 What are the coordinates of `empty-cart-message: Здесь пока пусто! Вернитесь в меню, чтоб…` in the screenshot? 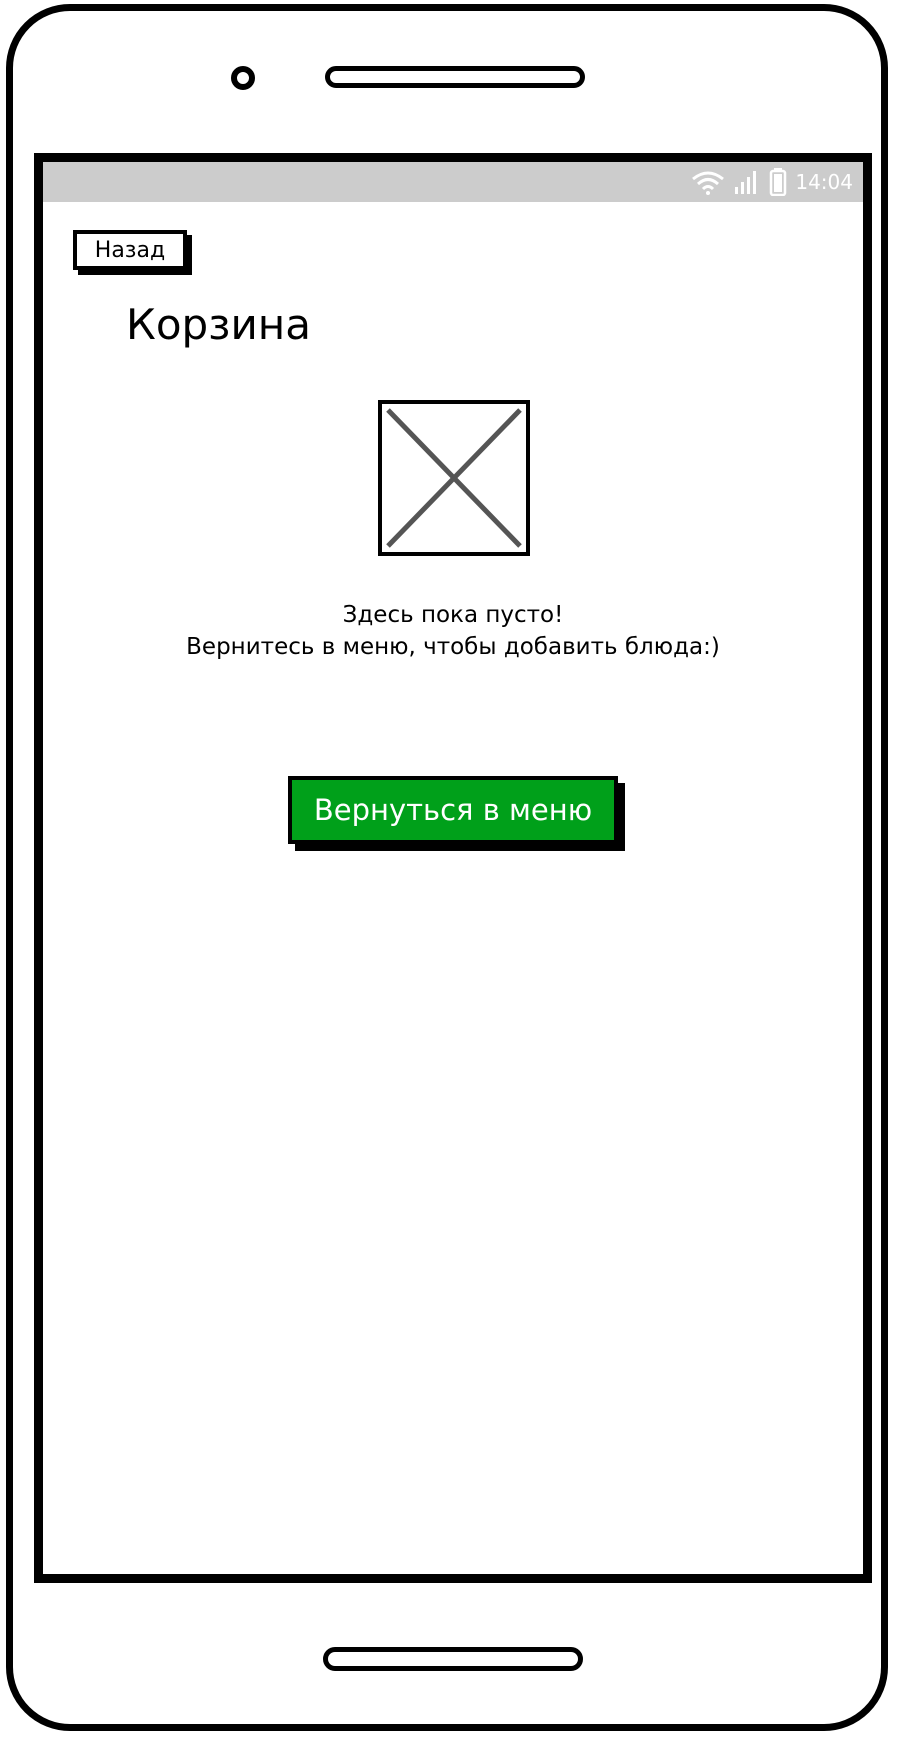 It's located at (453, 631).